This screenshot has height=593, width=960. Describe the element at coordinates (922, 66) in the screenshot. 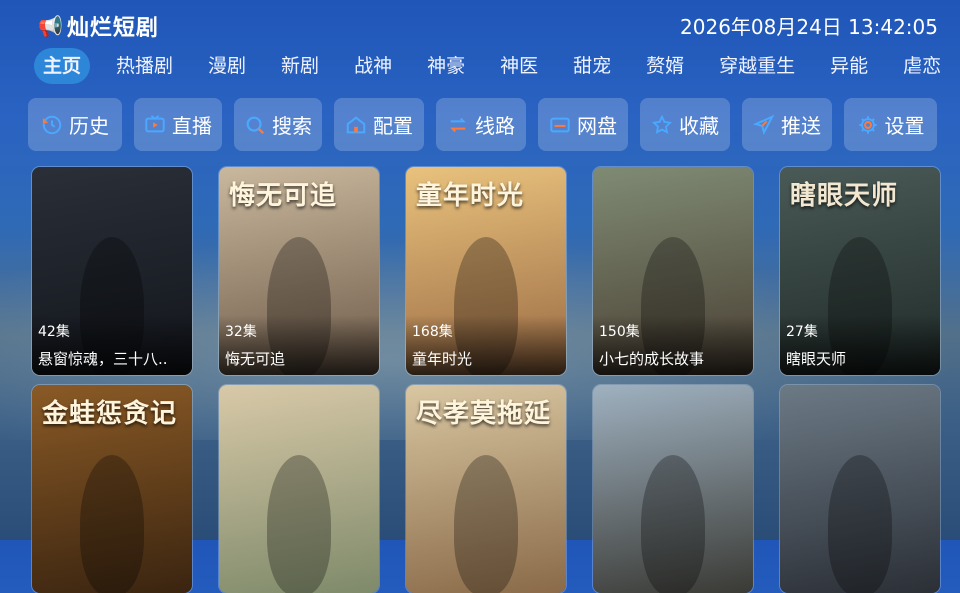

I see `tab-11: 虐恋` at that location.